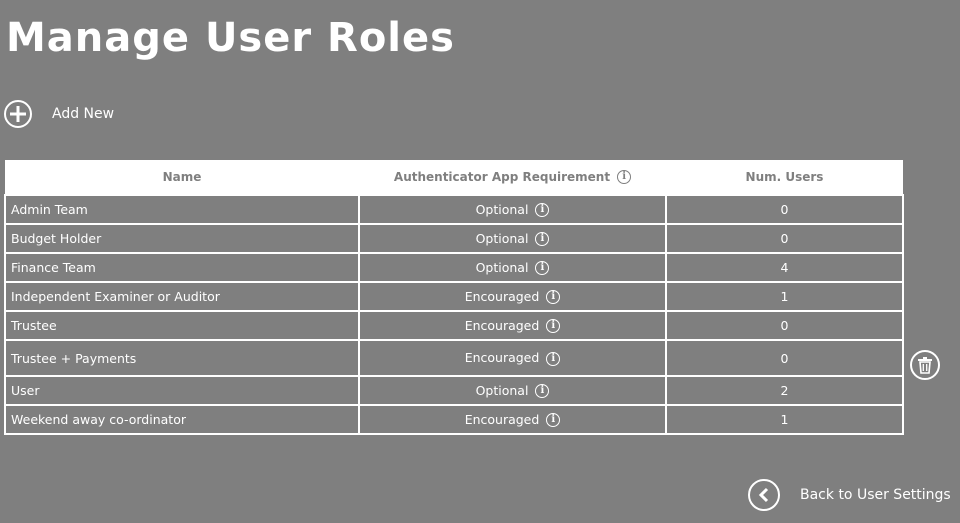 The height and width of the screenshot is (523, 960). I want to click on role-name: Independent Examiner or Auditor, so click(182, 296).